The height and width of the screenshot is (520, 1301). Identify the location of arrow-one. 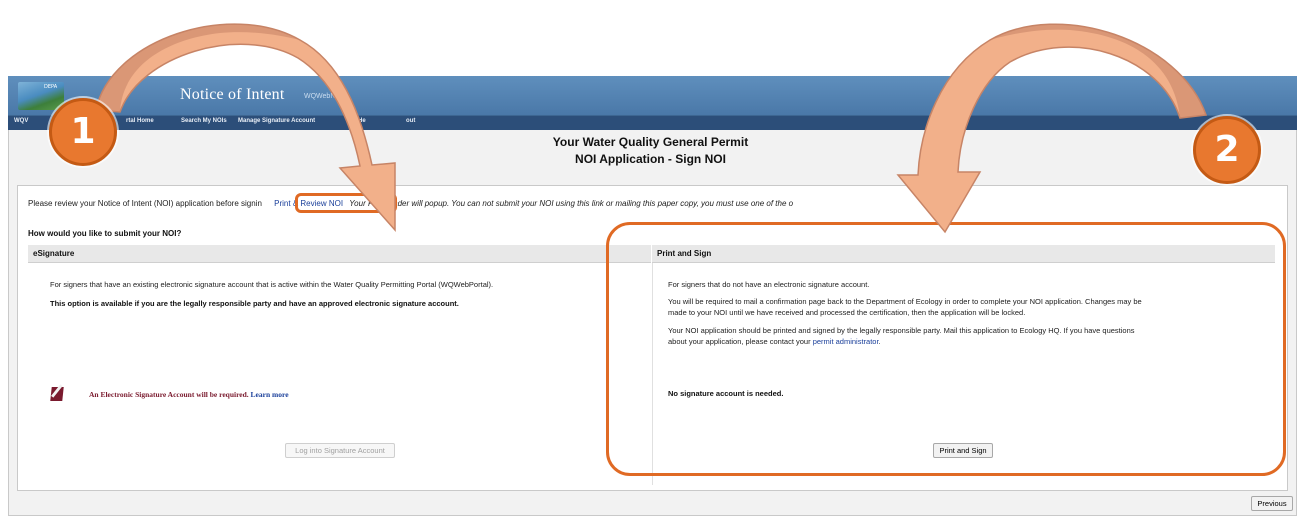
(245, 127).